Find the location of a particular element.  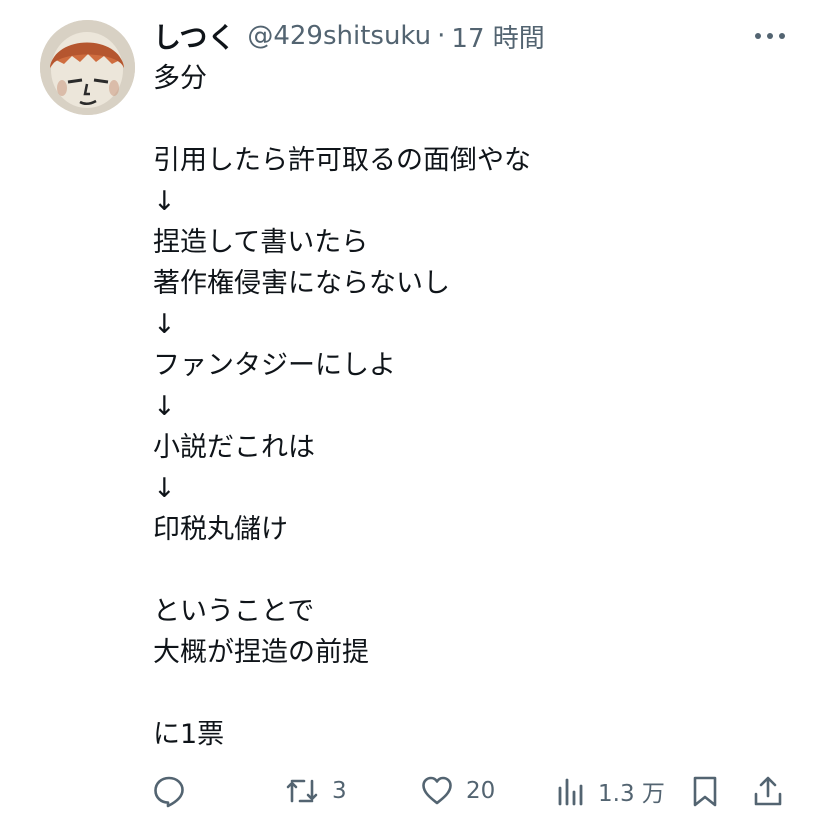

user-handle: @429shitsuku is located at coordinates (339, 36).